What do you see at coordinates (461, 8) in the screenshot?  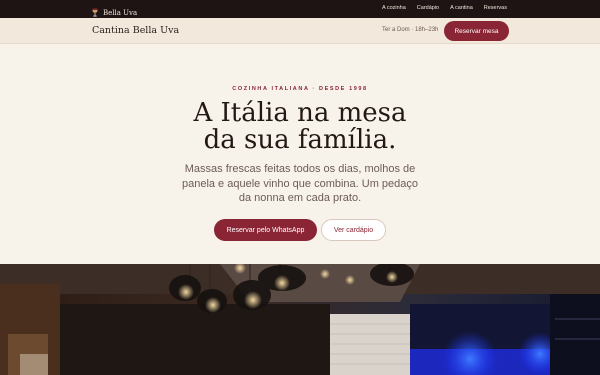 I see `nav-link-cantina: A cantina` at bounding box center [461, 8].